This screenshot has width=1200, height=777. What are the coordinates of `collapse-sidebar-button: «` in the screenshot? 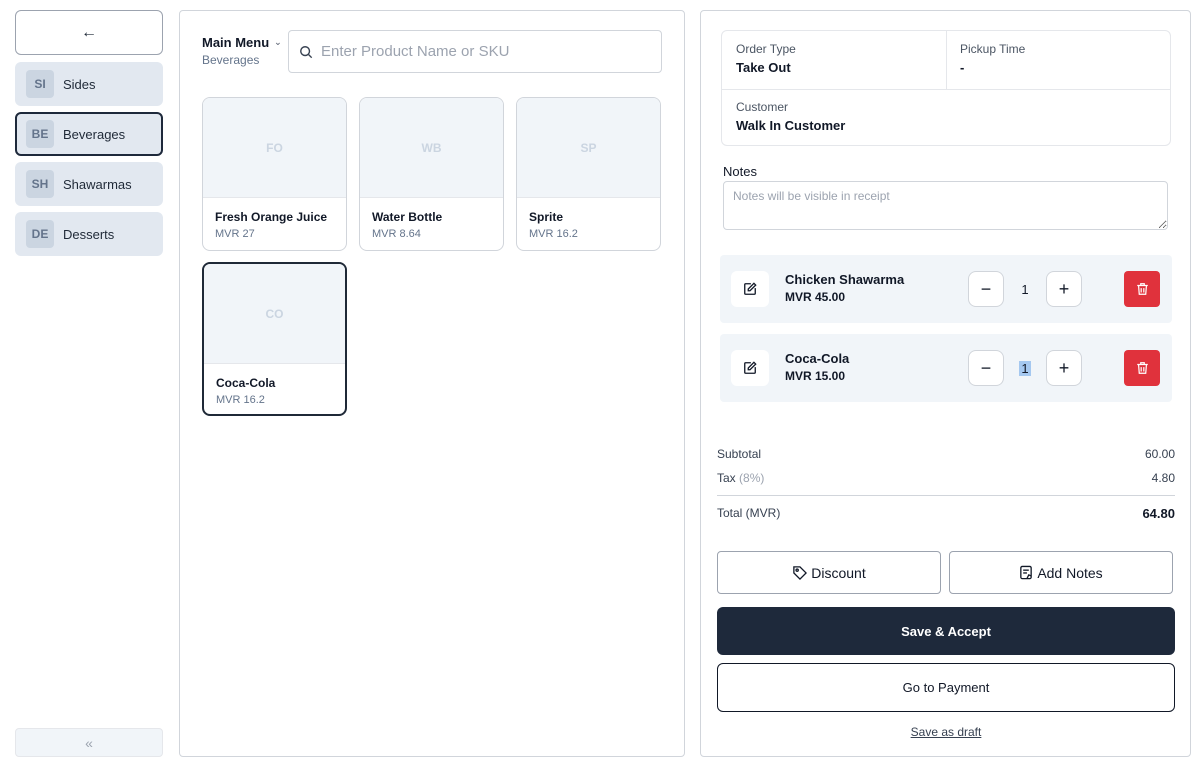 It's located at (89, 742).